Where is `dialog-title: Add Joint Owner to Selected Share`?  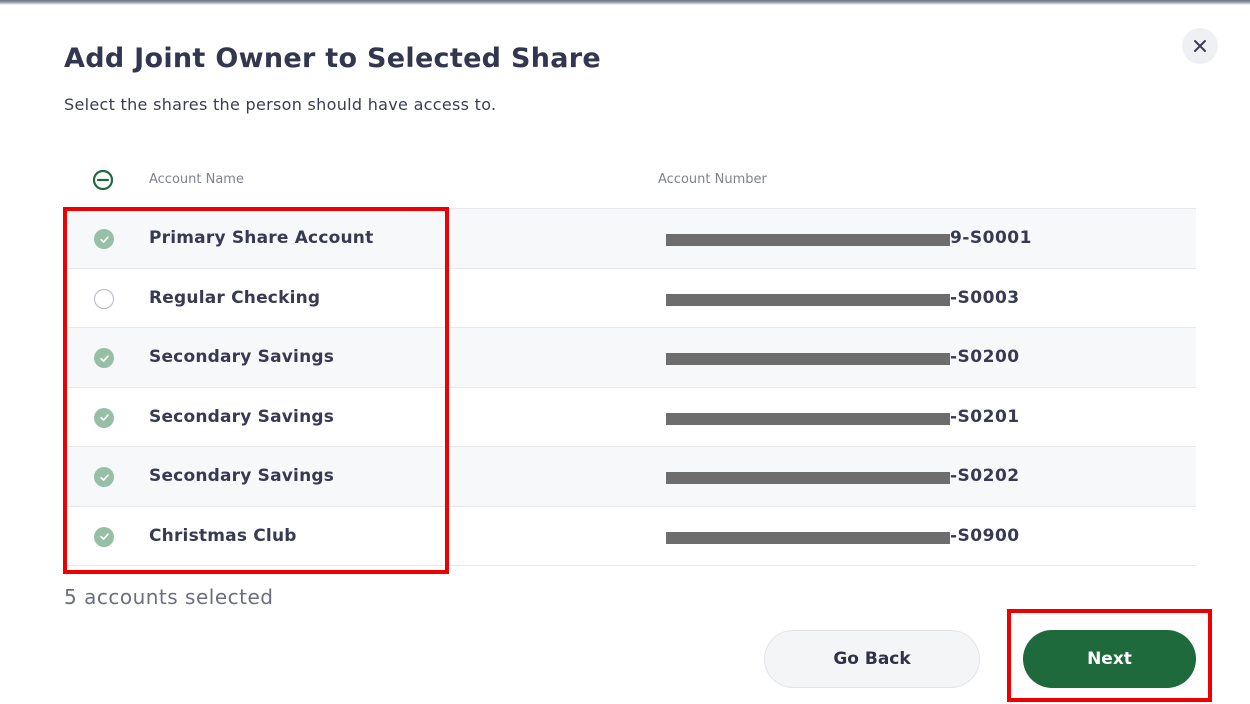
dialog-title: Add Joint Owner to Selected Share is located at coordinates (333, 58).